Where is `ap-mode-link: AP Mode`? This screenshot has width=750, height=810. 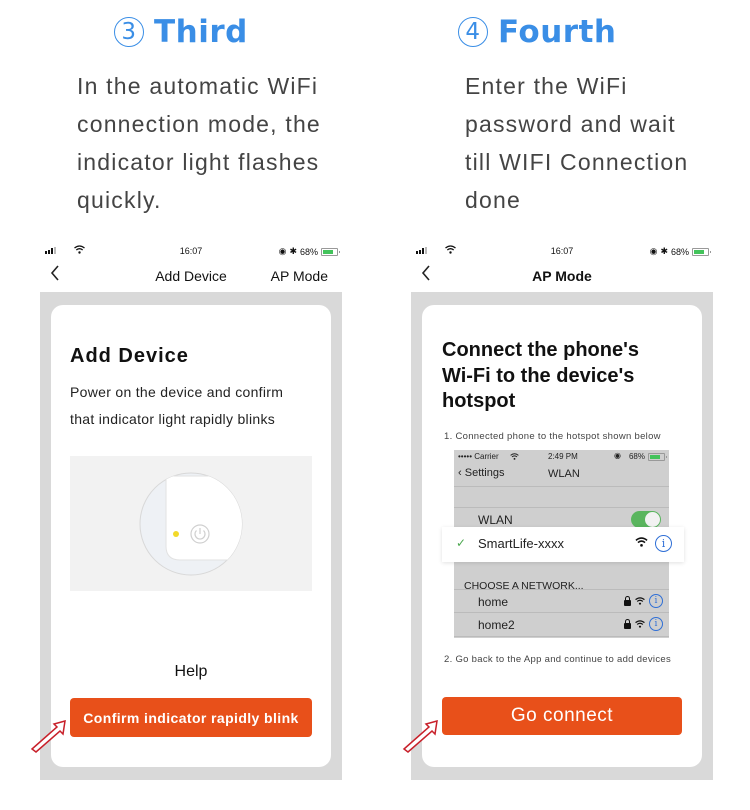
ap-mode-link: AP Mode is located at coordinates (299, 276).